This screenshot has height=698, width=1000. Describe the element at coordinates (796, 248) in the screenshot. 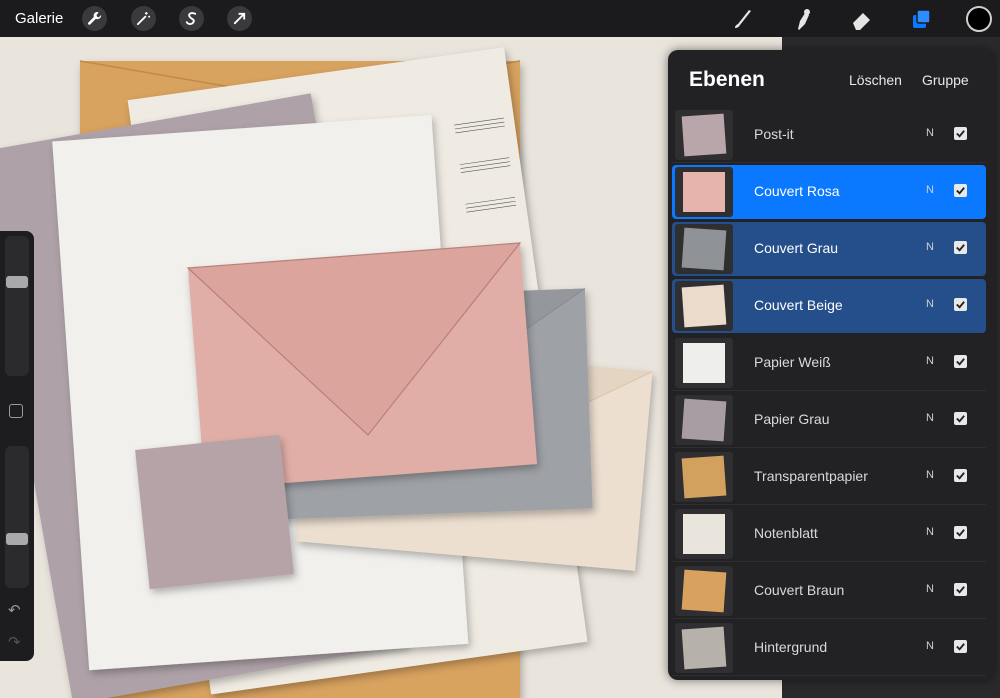

I see `layer-name: Couvert Grau` at that location.